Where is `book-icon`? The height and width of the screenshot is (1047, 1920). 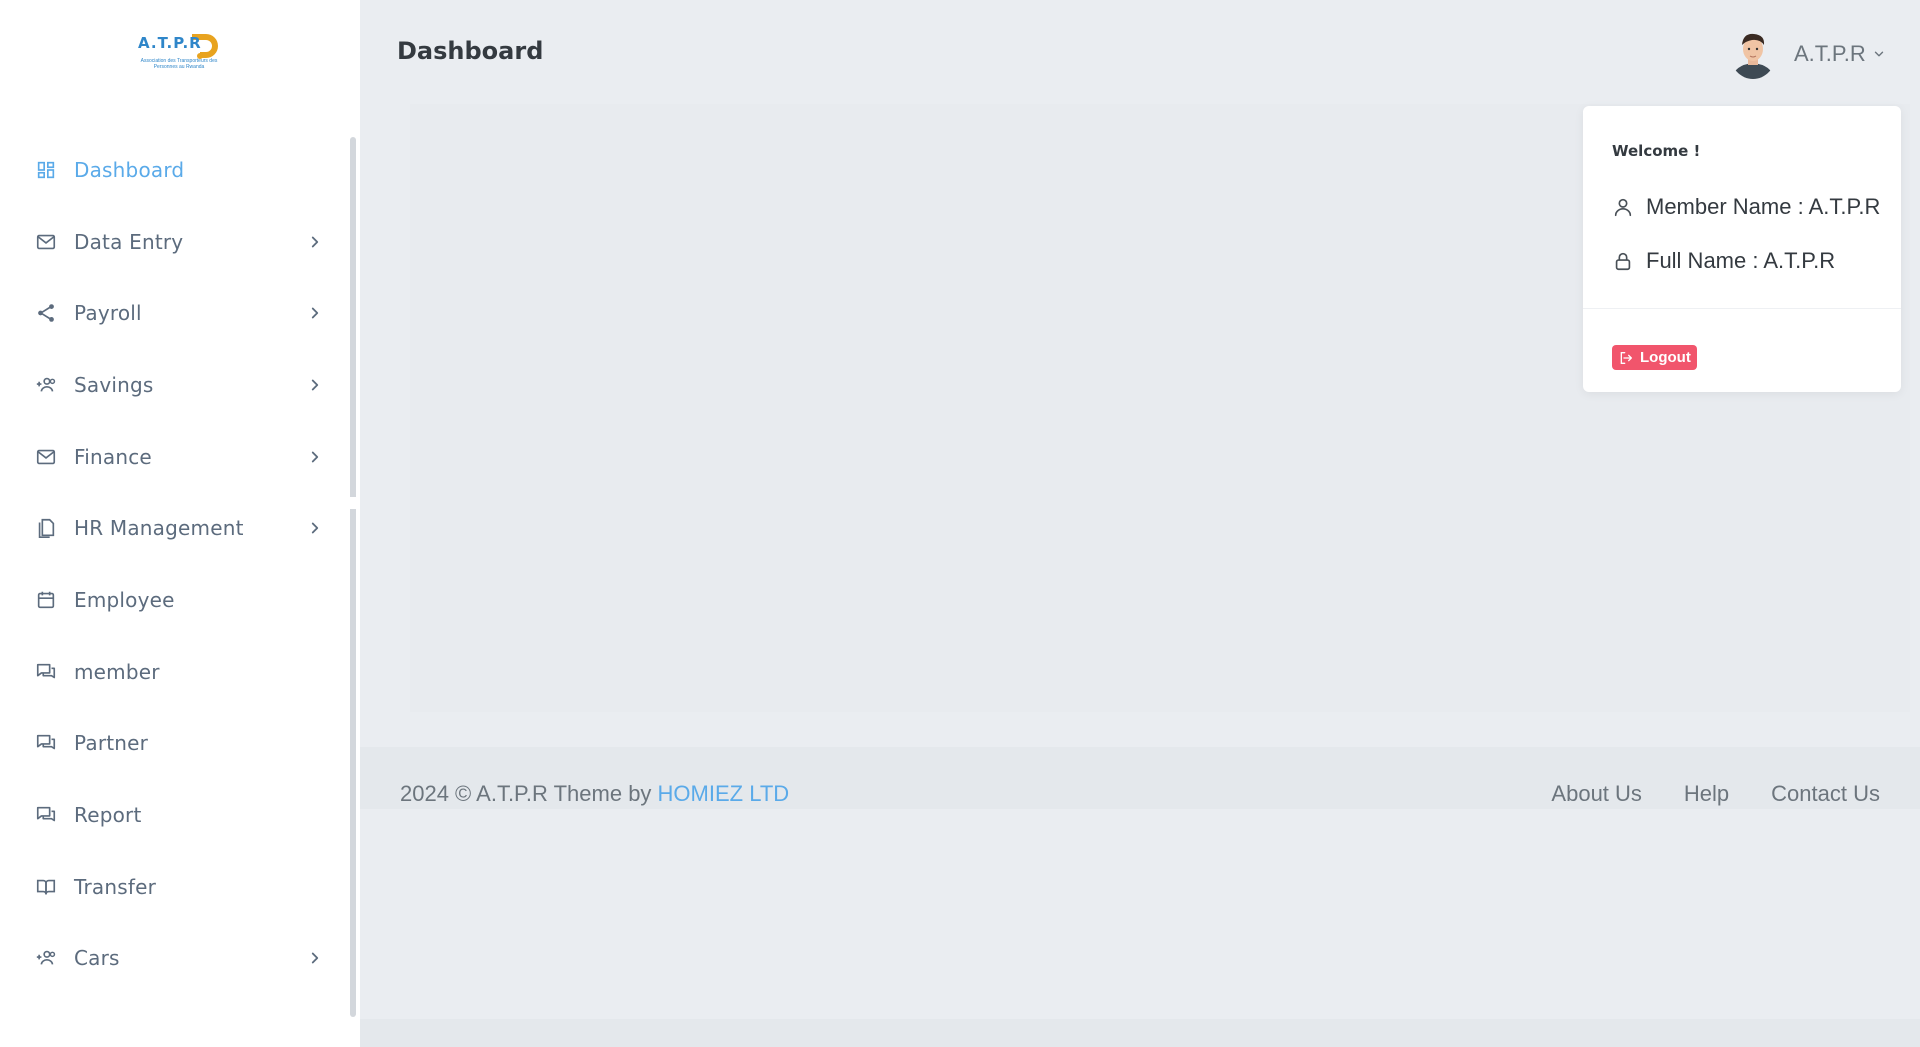
book-icon is located at coordinates (46, 887).